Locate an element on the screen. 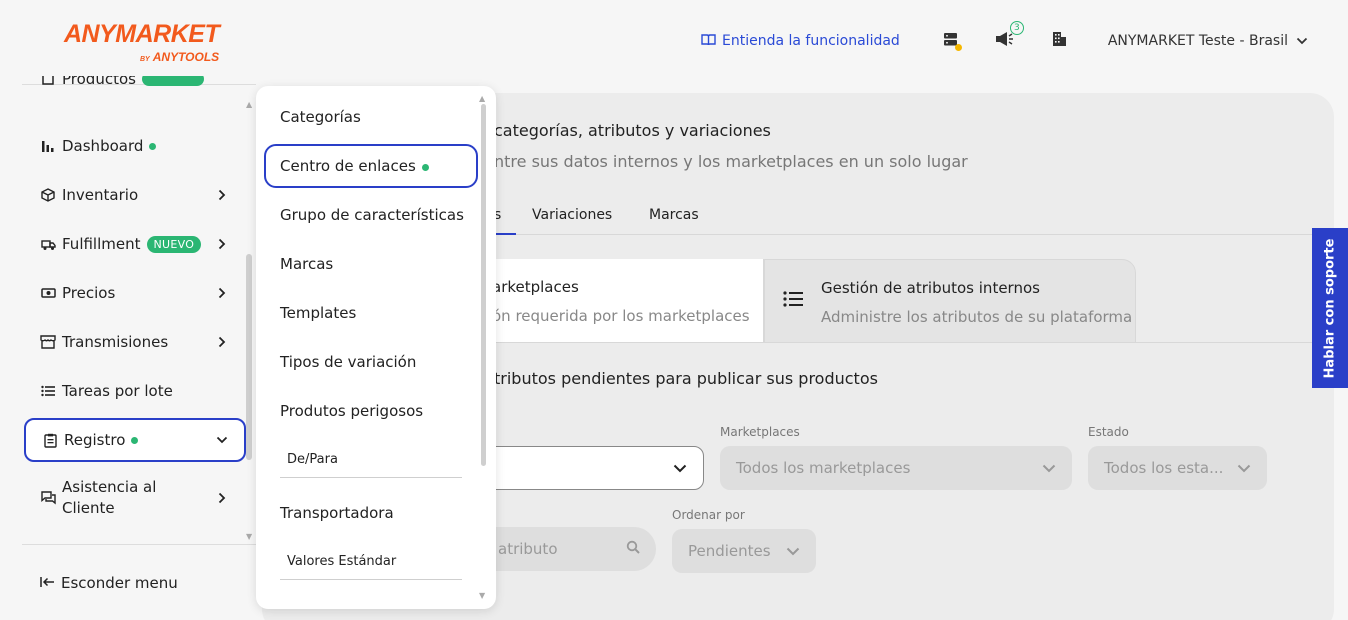  box-icon is located at coordinates (48, 81).